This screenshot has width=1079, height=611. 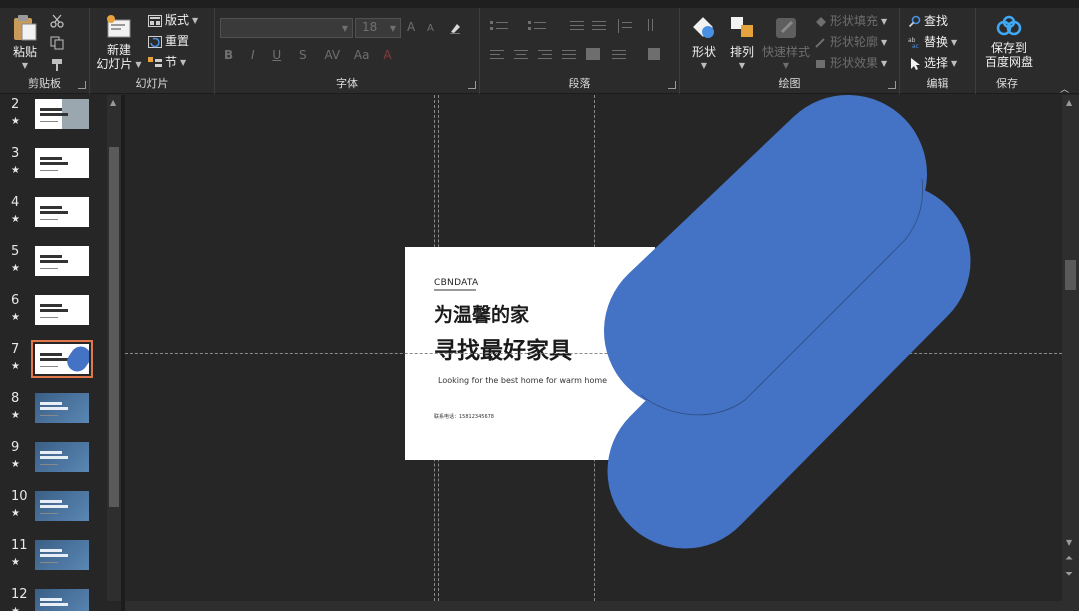 I want to click on thumbnail-scrollbar: ▲, so click(x=114, y=348).